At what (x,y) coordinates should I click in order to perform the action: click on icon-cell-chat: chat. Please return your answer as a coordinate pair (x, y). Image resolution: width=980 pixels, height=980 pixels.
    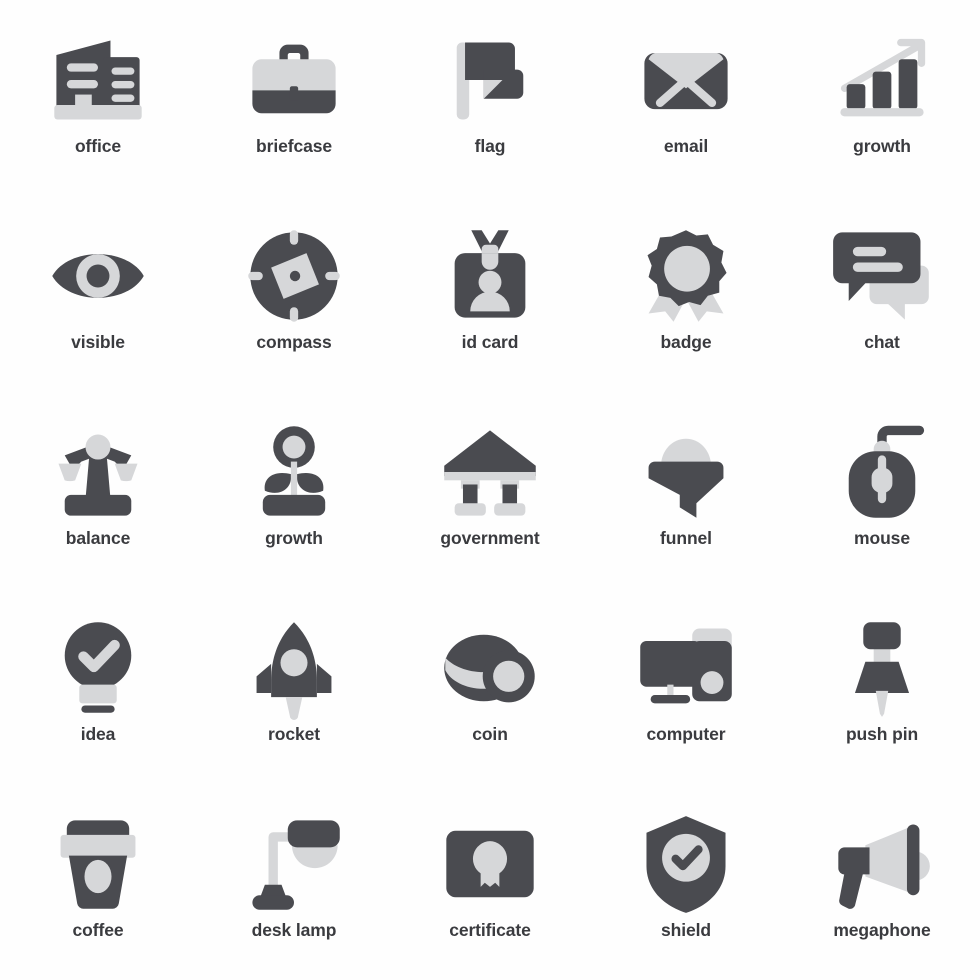
    Looking at the image, I should click on (882, 294).